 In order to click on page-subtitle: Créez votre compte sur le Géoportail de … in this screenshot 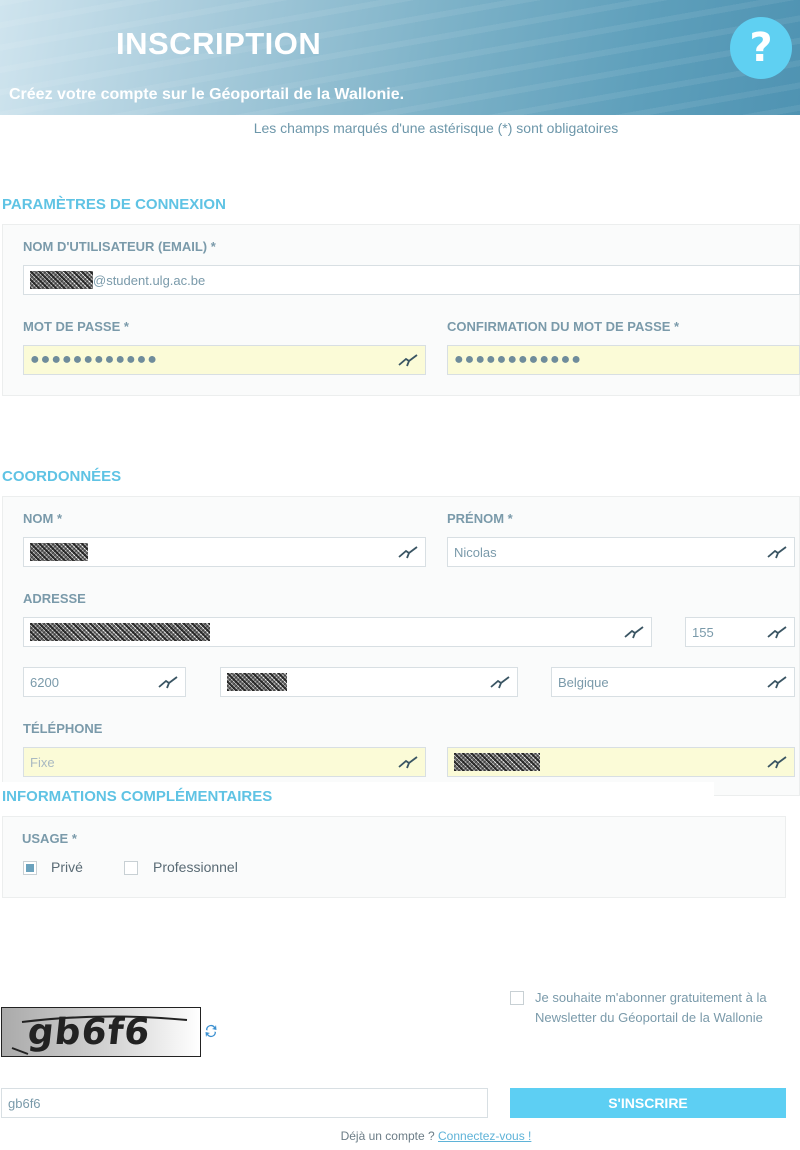, I will do `click(207, 94)`.